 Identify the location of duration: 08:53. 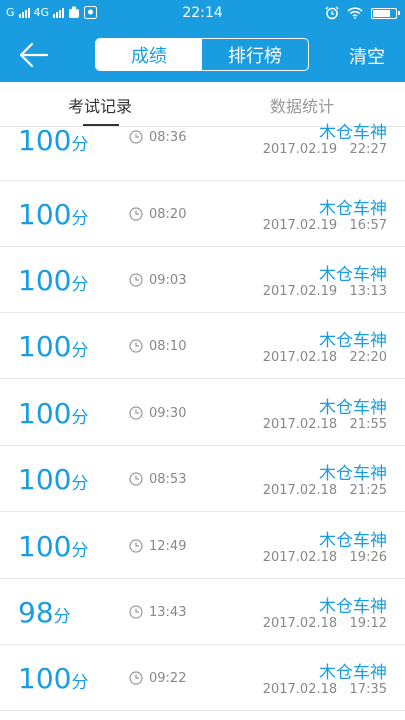
(168, 479).